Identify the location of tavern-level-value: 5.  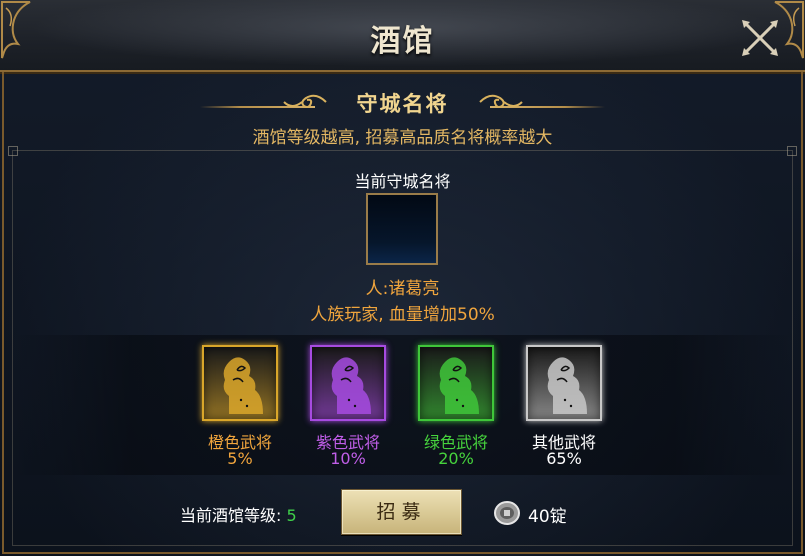
(291, 515).